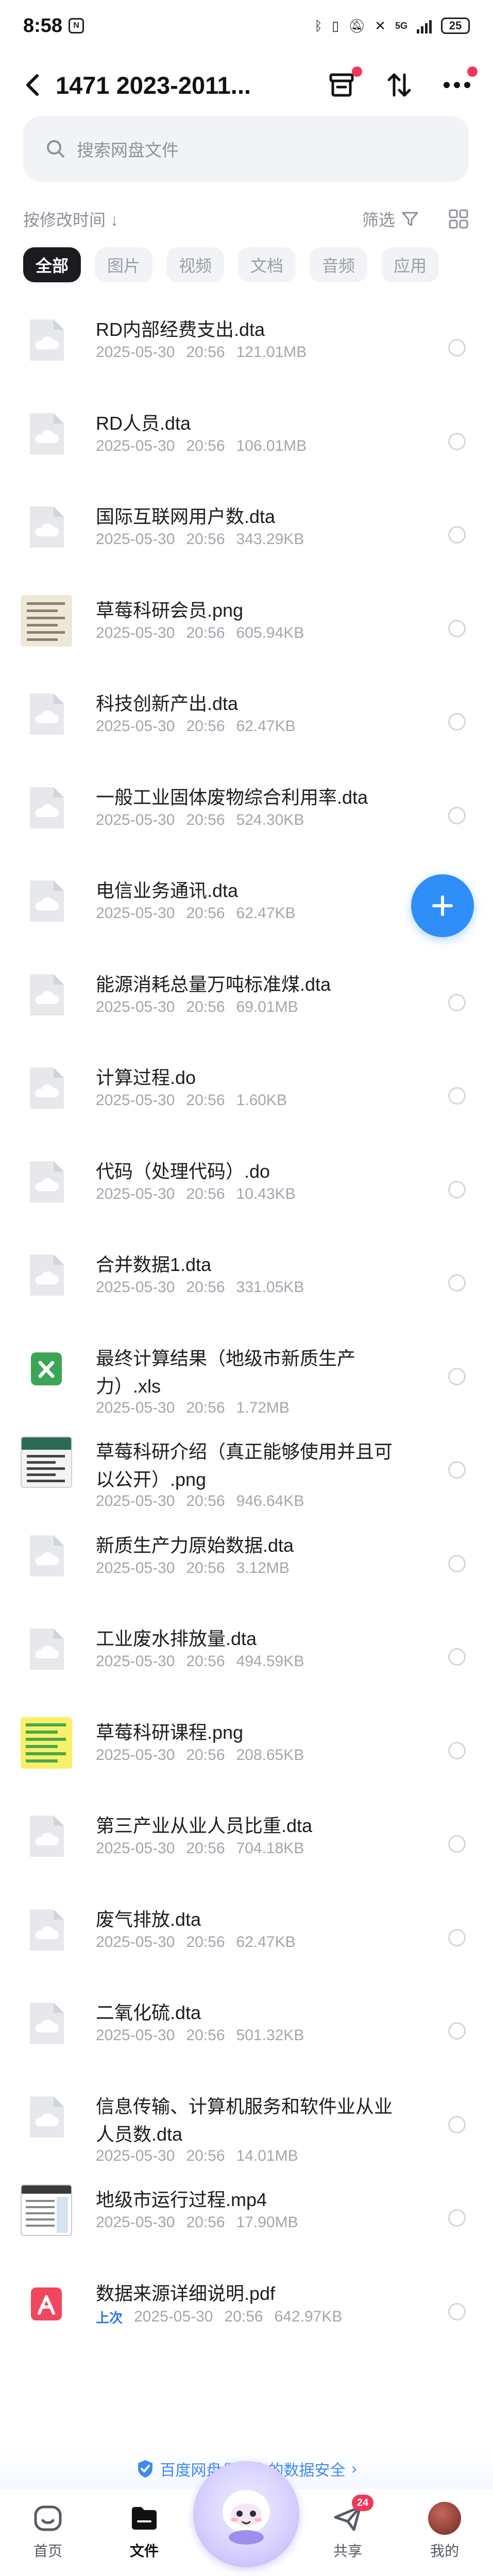 The height and width of the screenshot is (2576, 493). I want to click on file-meta: 2025-05-30 20:56 14.01MB, so click(197, 2156).